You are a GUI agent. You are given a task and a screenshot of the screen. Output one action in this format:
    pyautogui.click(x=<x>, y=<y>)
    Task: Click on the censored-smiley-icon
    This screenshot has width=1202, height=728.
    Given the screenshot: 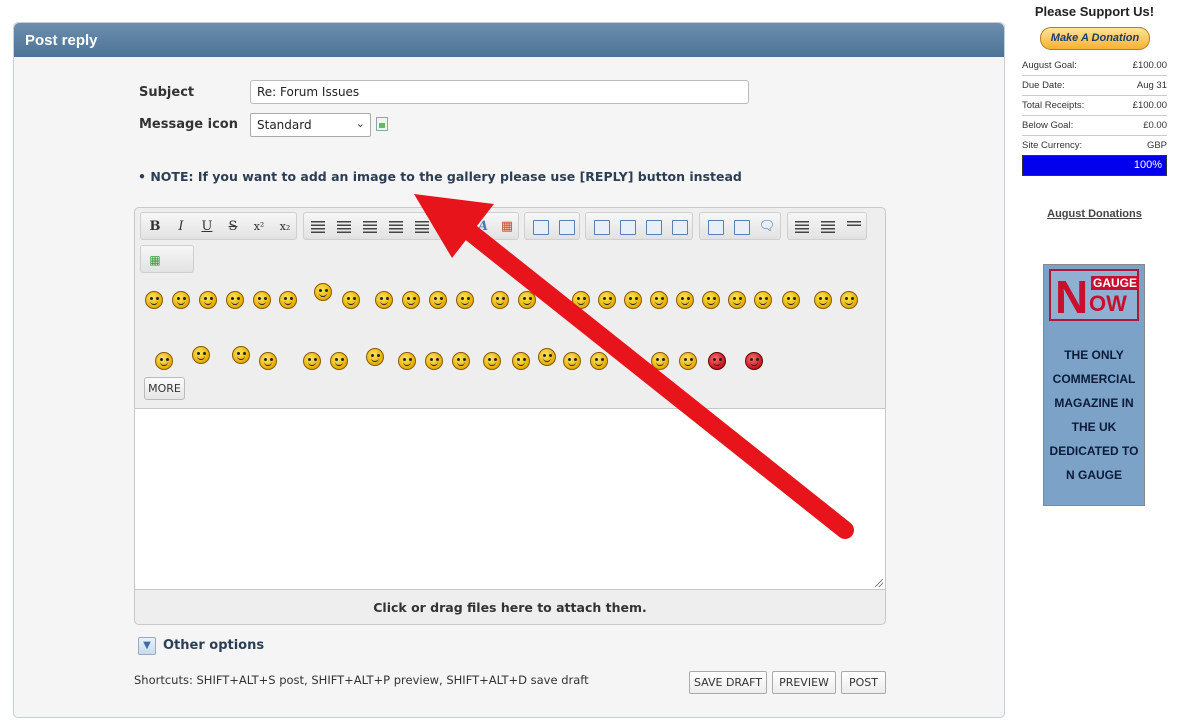 What is the action you would take?
    pyautogui.click(x=754, y=361)
    